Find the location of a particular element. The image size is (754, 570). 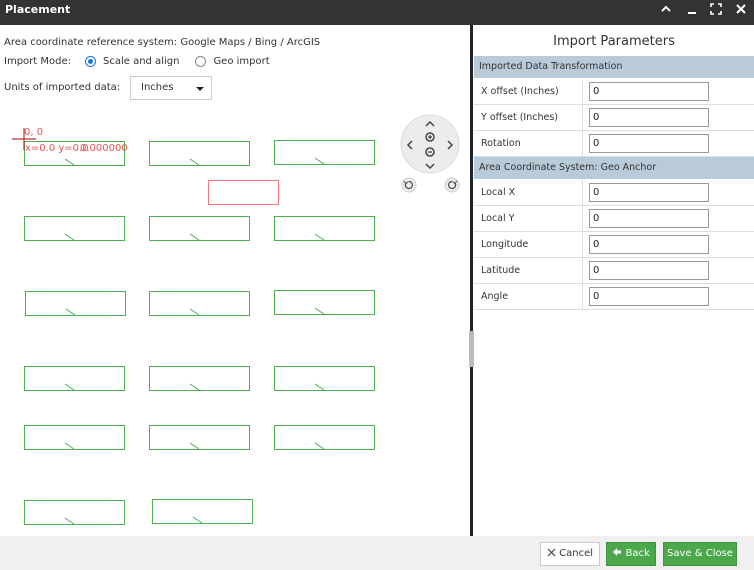

save-and-close-button: Save & Close is located at coordinates (700, 554).